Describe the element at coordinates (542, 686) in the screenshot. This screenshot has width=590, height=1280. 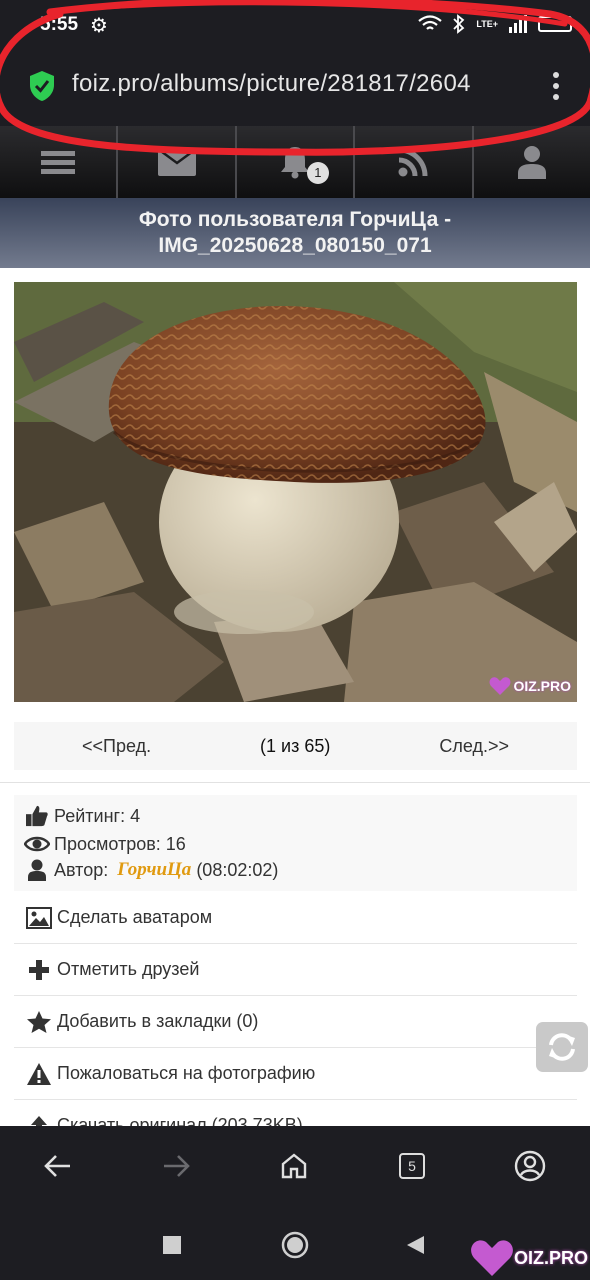
I see `photo-watermark-text: OIZ.PRO` at that location.